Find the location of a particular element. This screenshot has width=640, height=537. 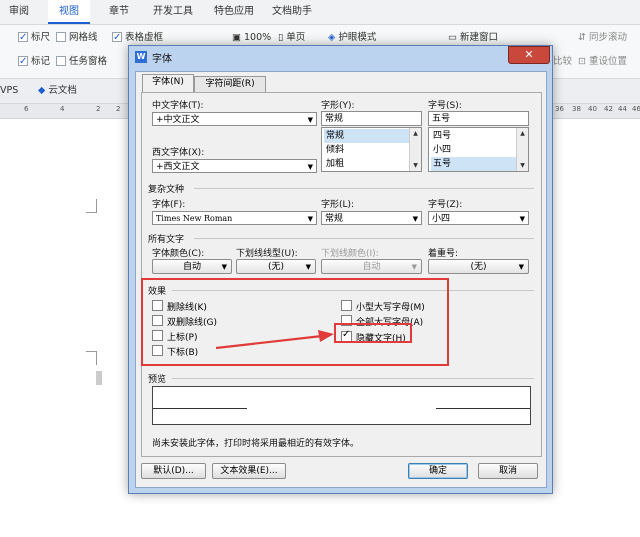

ruler-number: 36 is located at coordinates (559, 109).